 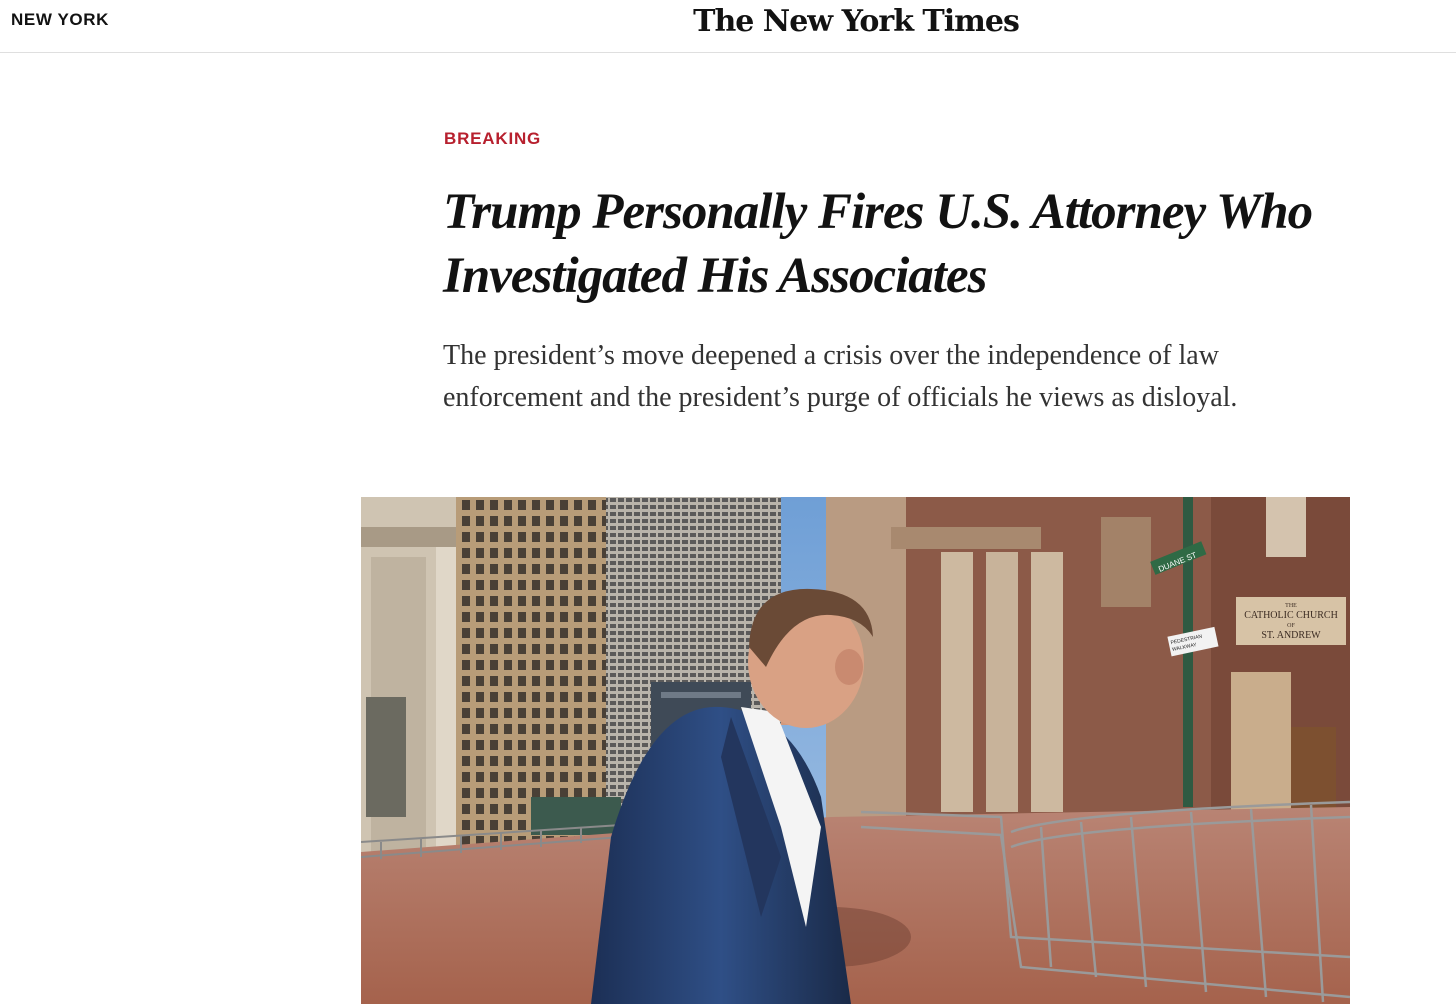 What do you see at coordinates (493, 138) in the screenshot?
I see `breaking-kicker: BREAKING` at bounding box center [493, 138].